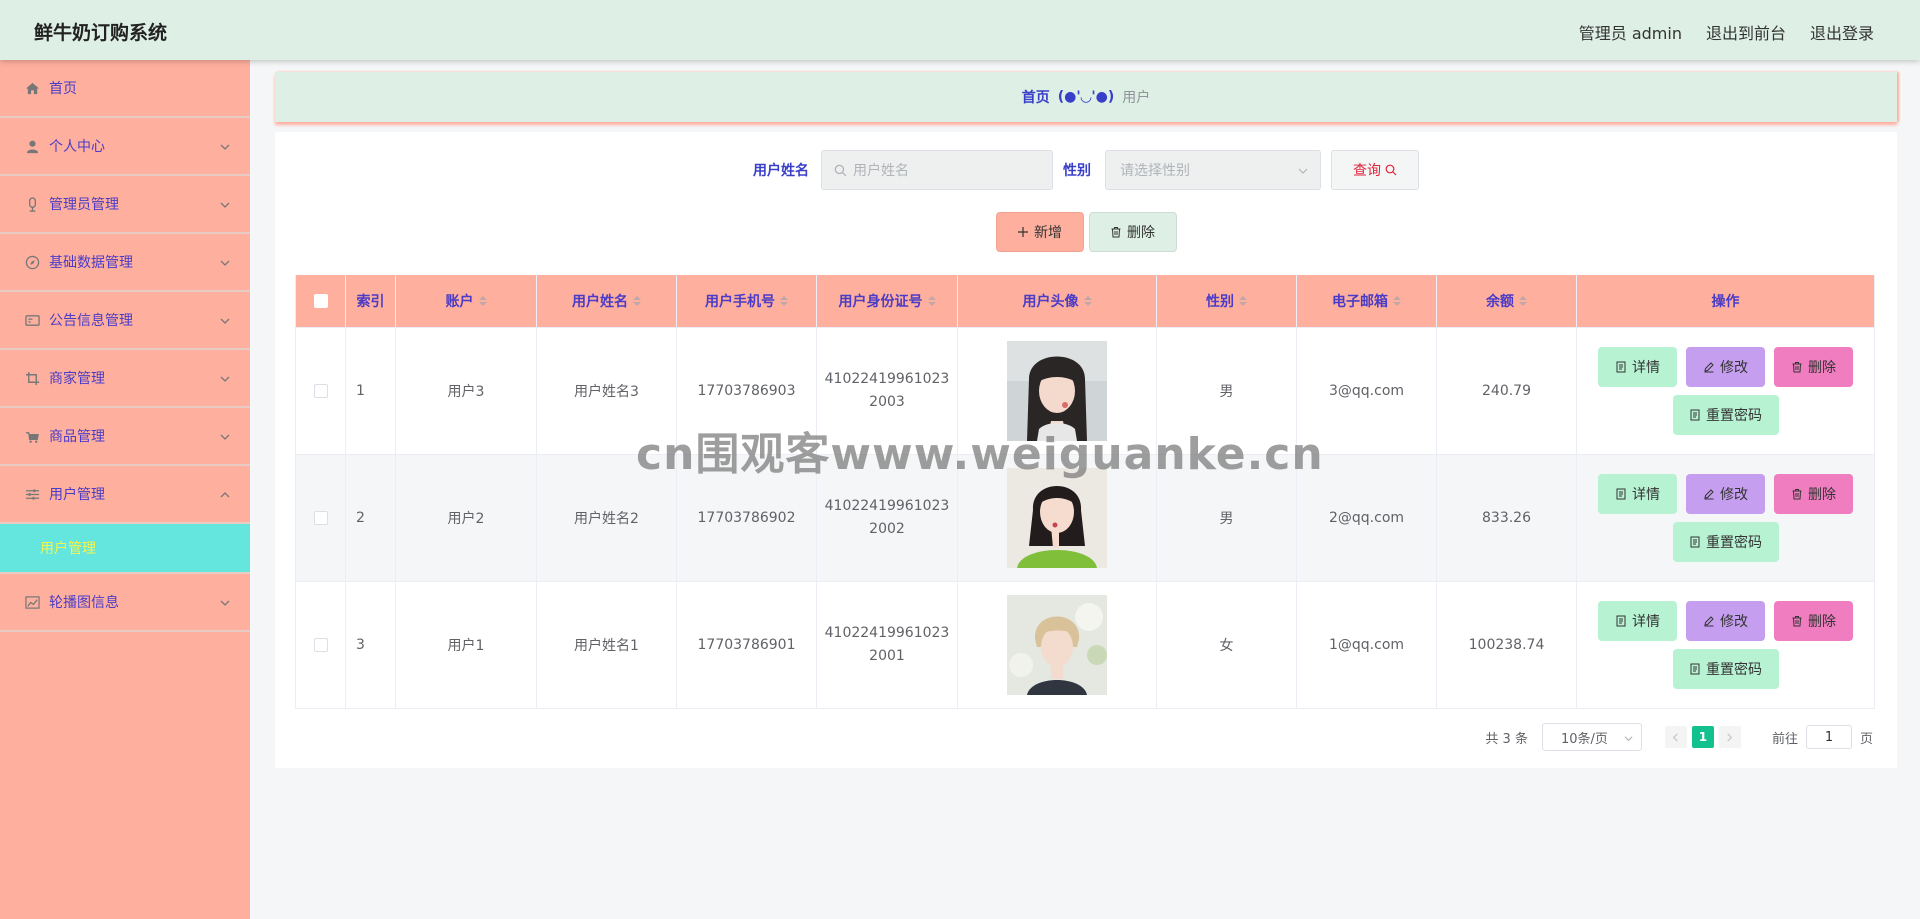 The height and width of the screenshot is (919, 1920). I want to click on page-number-current: 1, so click(1702, 737).